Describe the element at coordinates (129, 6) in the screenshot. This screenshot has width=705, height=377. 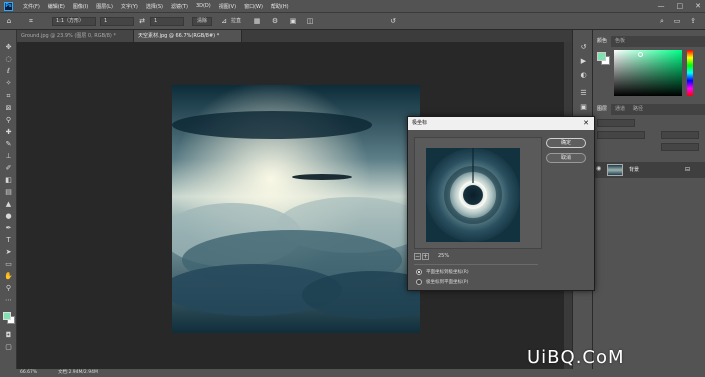
I see `menu-type: 文字(Y)` at that location.